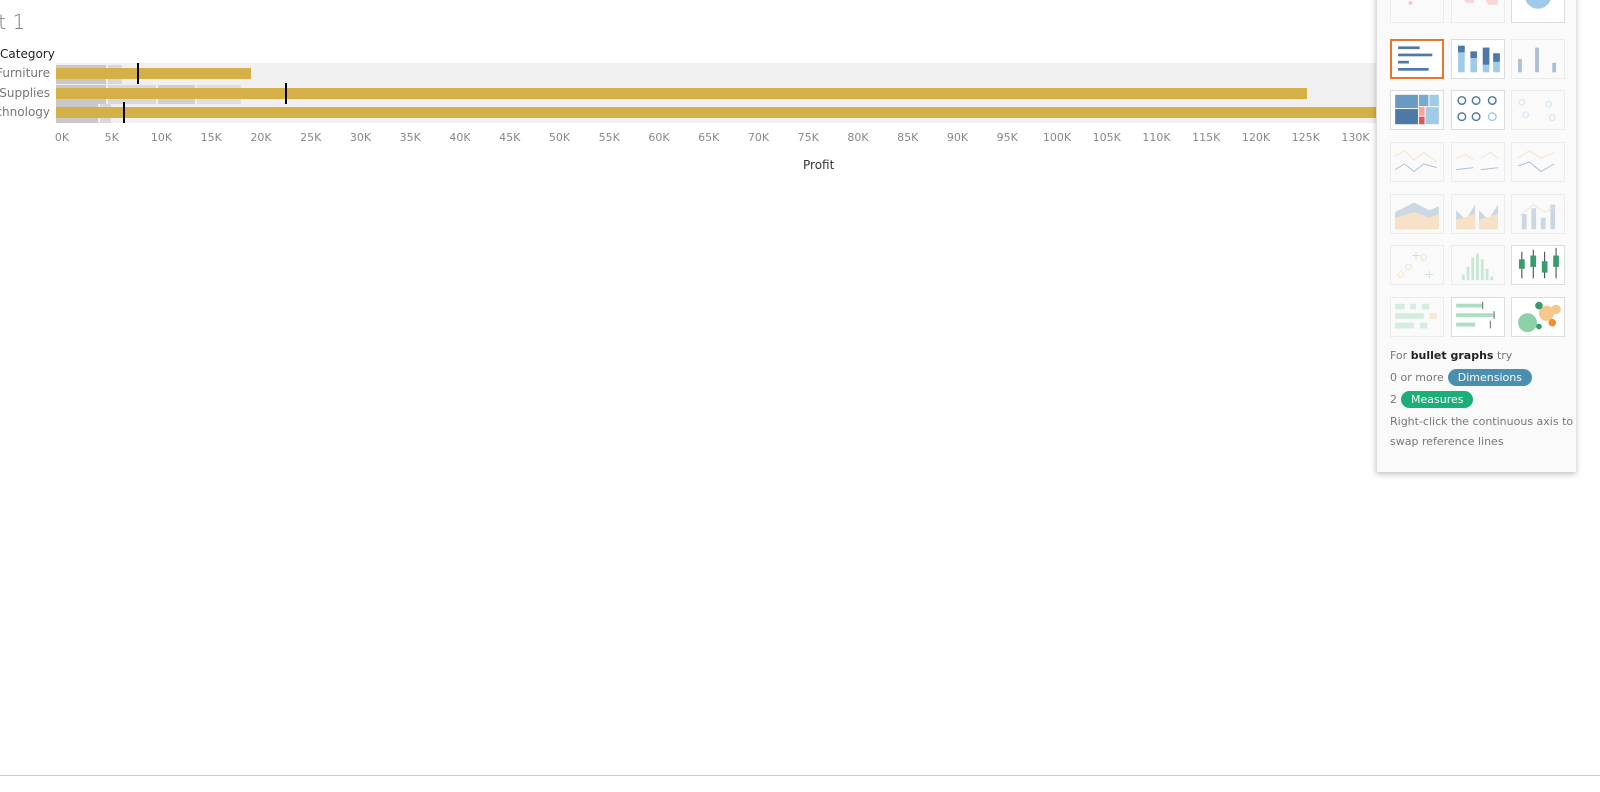 The image size is (1600, 792). I want to click on chart-type-discrete-lines-button, so click(1478, 162).